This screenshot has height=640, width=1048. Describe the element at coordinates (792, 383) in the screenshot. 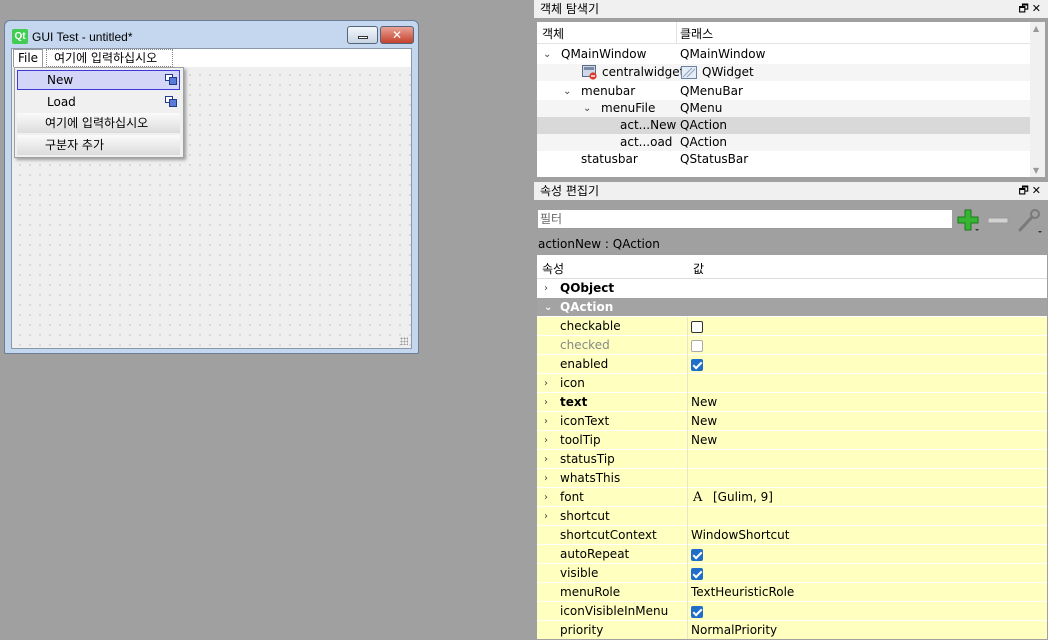

I see `property-row-icon: › icon` at that location.